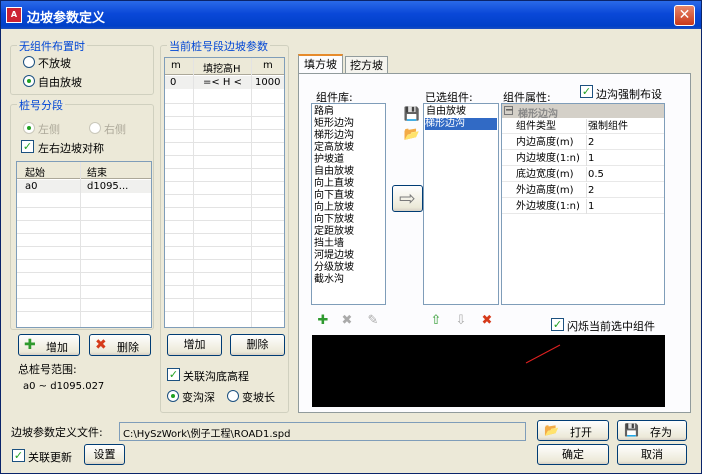  I want to click on property-row: 底边宽度(m) 0.5, so click(583, 174).